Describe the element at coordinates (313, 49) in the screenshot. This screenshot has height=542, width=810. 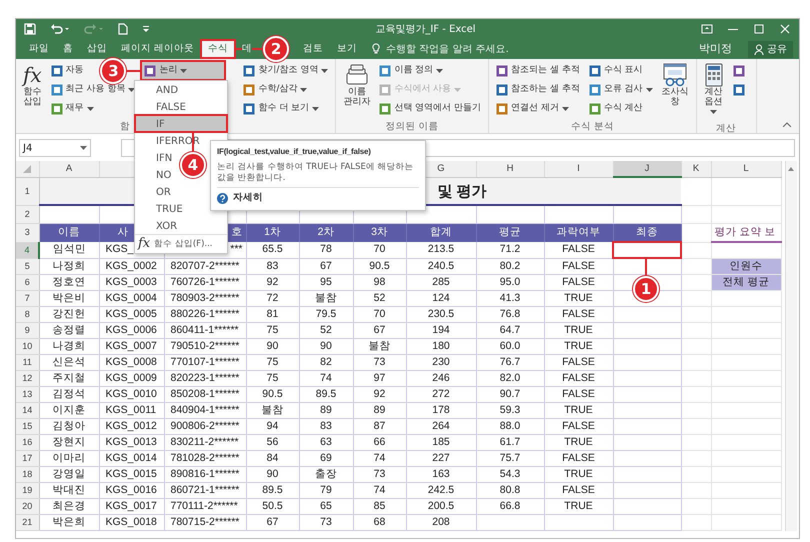
I see `ribbon-tab: 검토` at that location.